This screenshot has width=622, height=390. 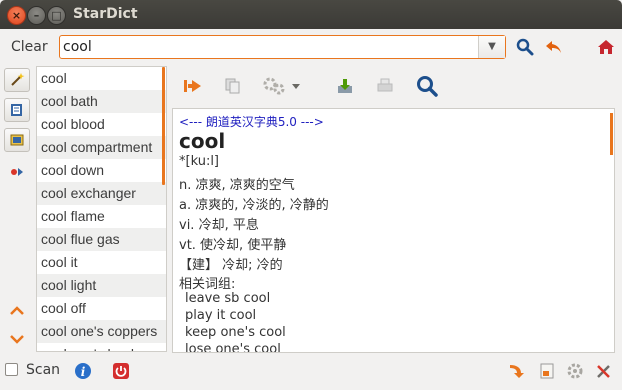 I want to click on copy-icon, so click(x=232, y=86).